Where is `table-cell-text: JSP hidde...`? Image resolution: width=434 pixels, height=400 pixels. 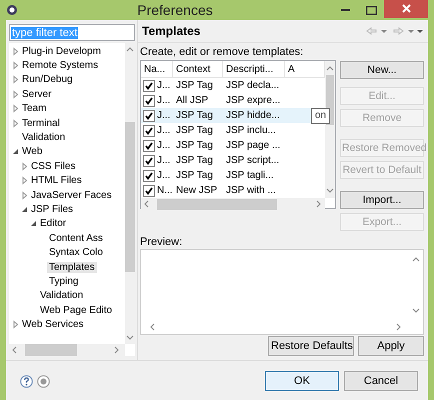
table-cell-text: JSP hidde... is located at coordinates (253, 115).